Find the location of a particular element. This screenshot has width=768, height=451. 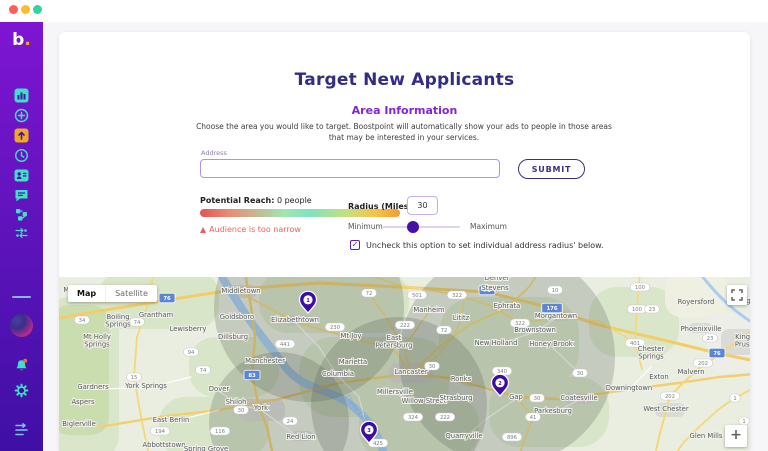

svg-text: 94 is located at coordinates (191, 353).